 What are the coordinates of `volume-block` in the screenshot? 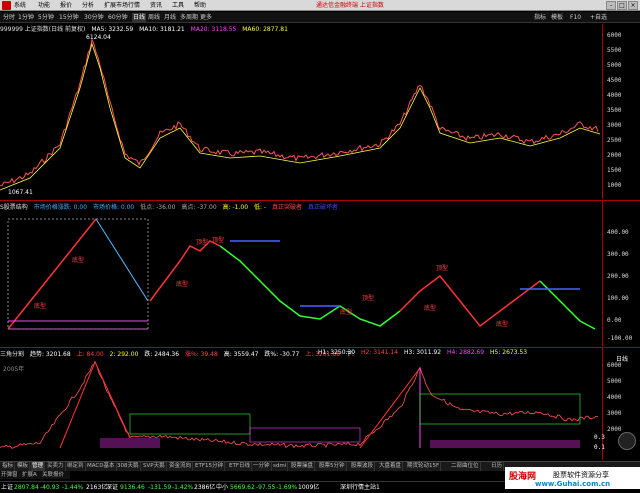 It's located at (505, 444).